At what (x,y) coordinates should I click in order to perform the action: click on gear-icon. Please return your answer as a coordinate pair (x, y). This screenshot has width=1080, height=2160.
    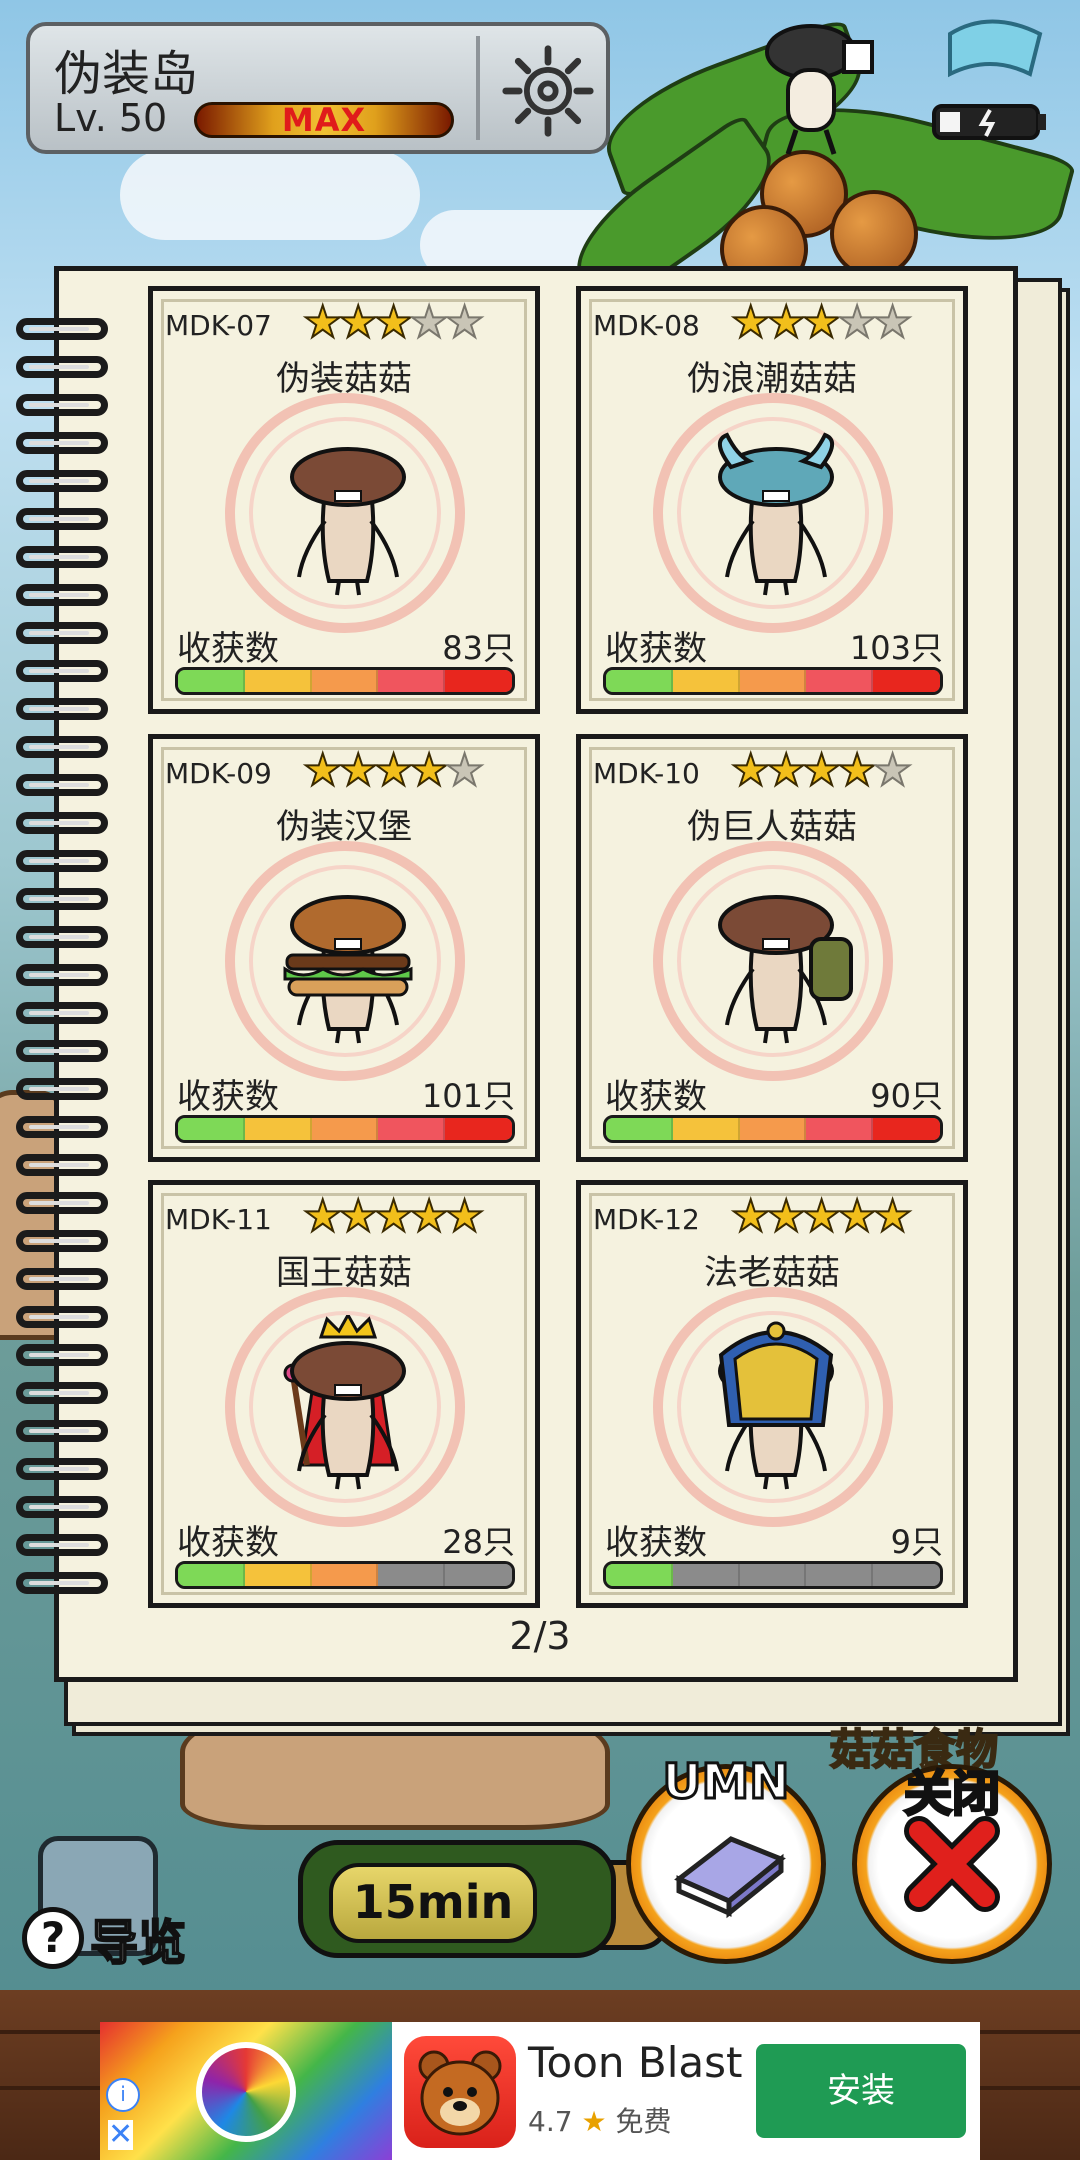
    Looking at the image, I should click on (548, 91).